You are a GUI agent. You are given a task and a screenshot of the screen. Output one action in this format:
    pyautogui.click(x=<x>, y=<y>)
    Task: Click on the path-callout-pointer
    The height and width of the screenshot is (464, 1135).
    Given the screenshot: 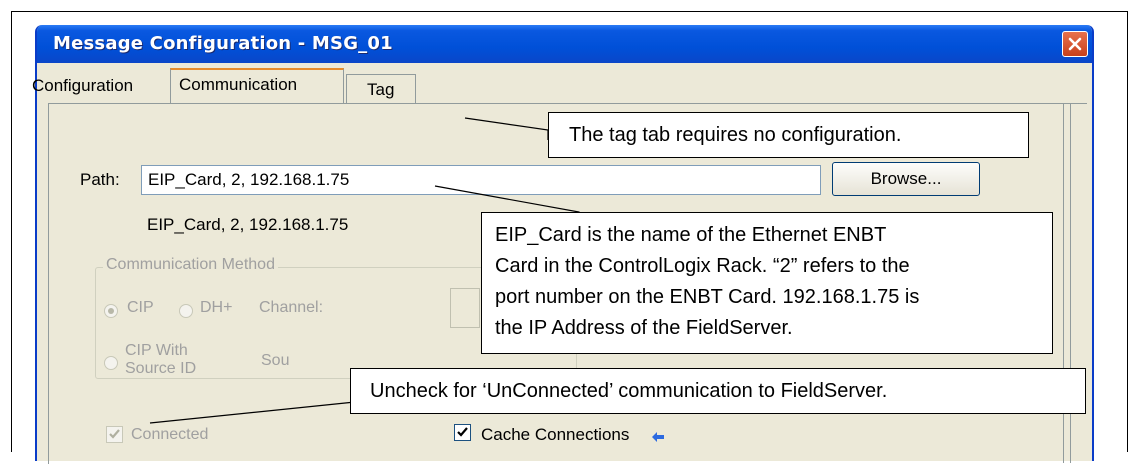 What is the action you would take?
    pyautogui.click(x=507, y=200)
    